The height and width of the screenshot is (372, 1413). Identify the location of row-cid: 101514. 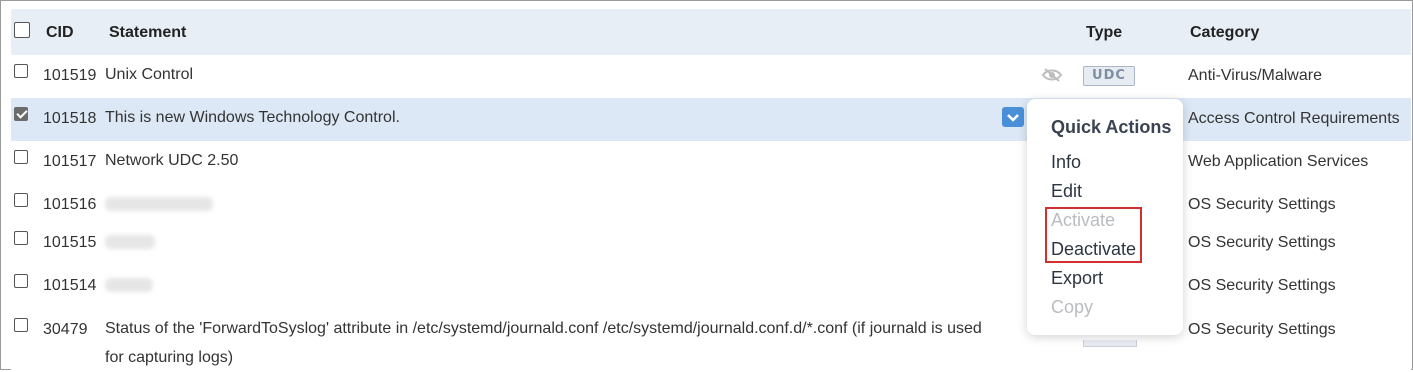
(70, 285).